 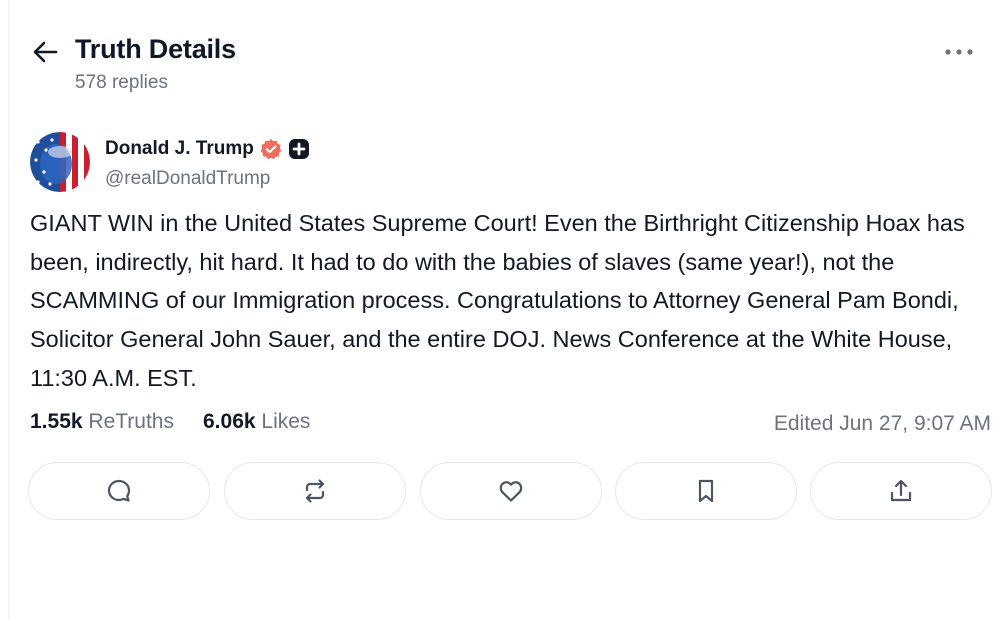 I want to click on more-options-button, so click(x=959, y=52).